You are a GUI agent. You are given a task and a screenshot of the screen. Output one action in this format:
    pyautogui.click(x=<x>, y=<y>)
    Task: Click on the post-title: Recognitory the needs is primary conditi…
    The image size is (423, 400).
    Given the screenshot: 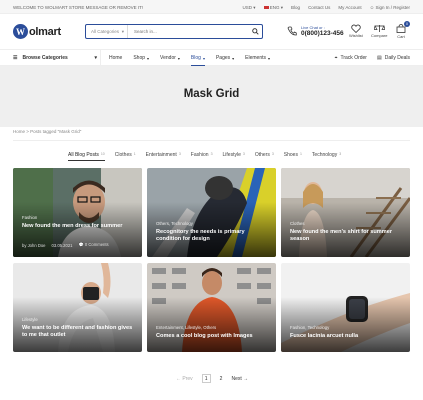 What is the action you would take?
    pyautogui.click(x=213, y=236)
    